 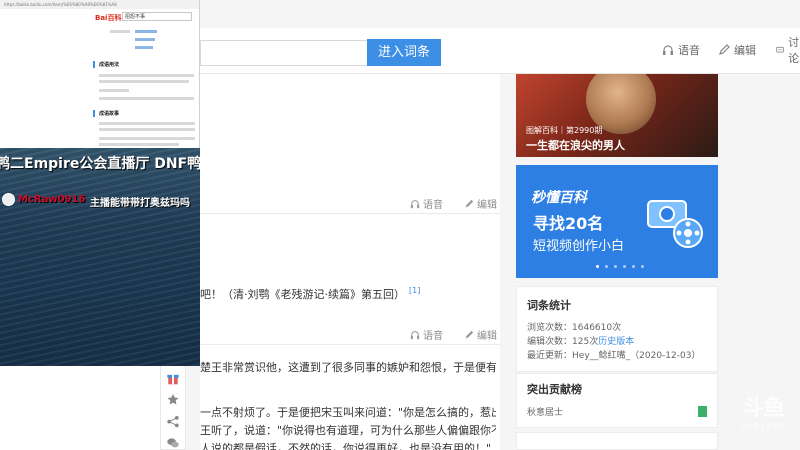 What do you see at coordinates (550, 342) in the screenshot?
I see `stats-edits-label: 编辑次数：` at bounding box center [550, 342].